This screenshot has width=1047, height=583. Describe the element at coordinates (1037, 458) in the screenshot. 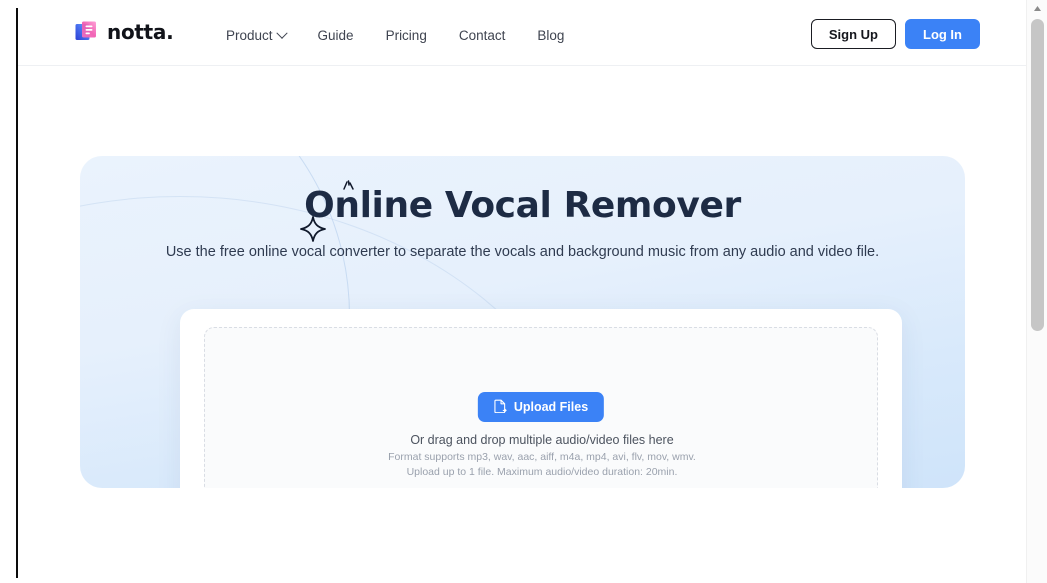

I see `scrollbar-track` at that location.